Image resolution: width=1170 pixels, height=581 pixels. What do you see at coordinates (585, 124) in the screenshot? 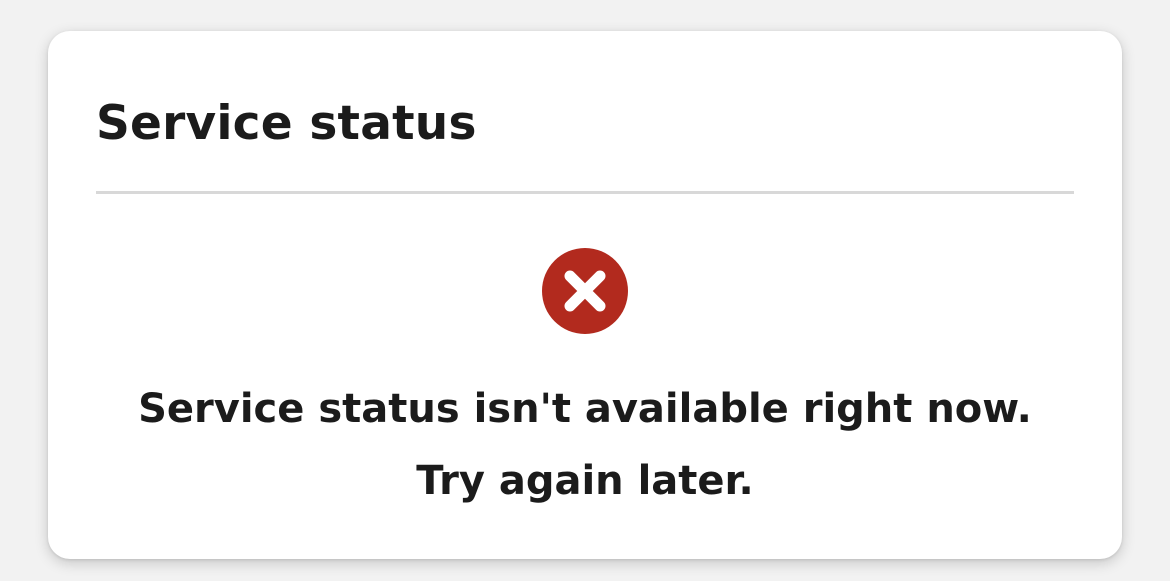
I see `card-header: Service status` at bounding box center [585, 124].